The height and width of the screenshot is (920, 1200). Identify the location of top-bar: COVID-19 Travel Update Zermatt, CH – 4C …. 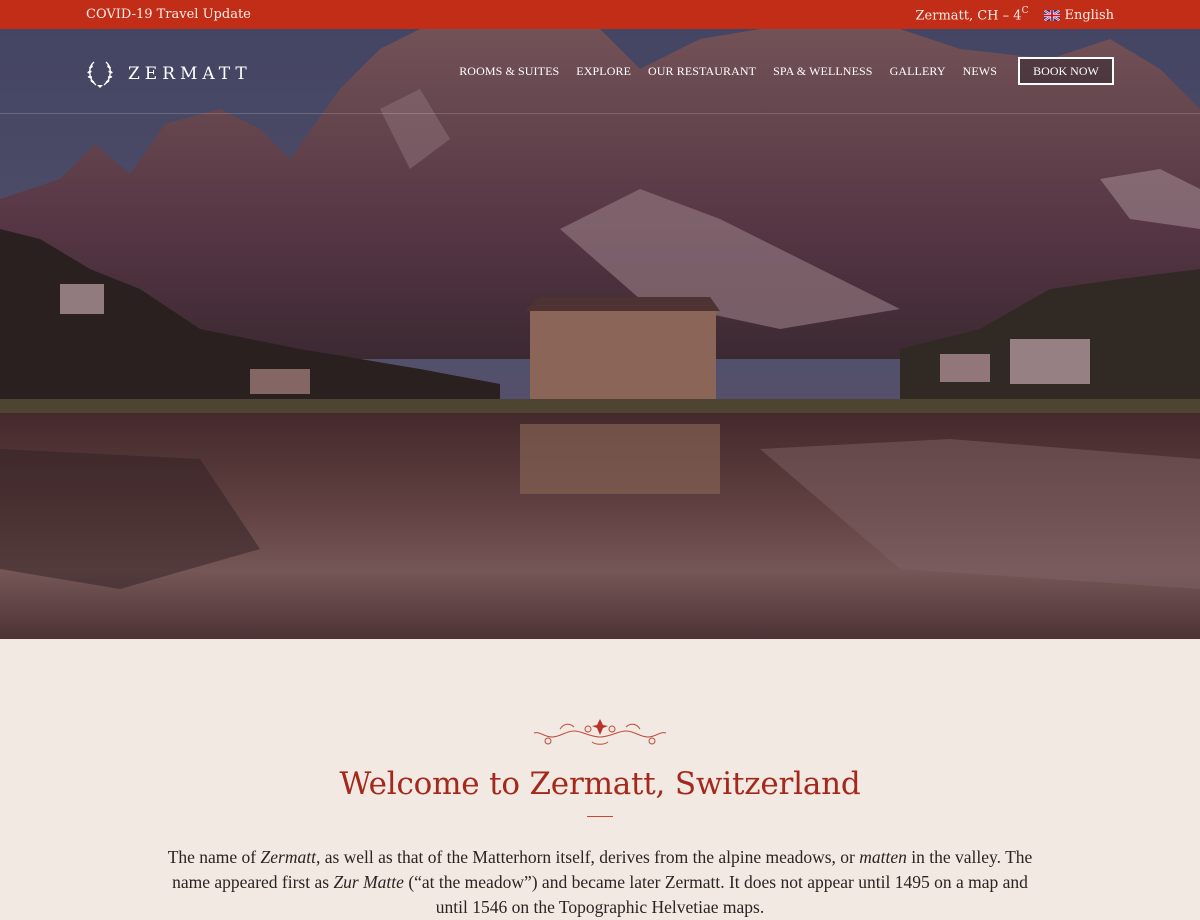
(600, 14).